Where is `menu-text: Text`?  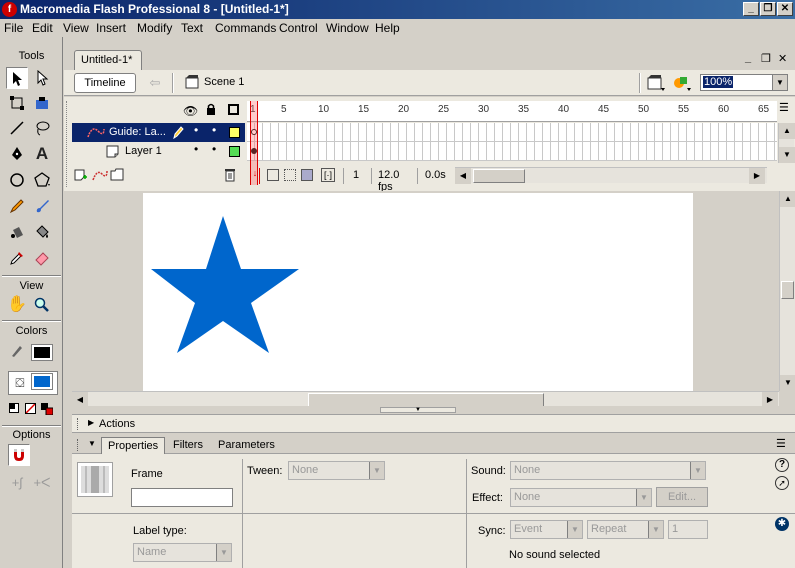
menu-text: Text is located at coordinates (192, 28).